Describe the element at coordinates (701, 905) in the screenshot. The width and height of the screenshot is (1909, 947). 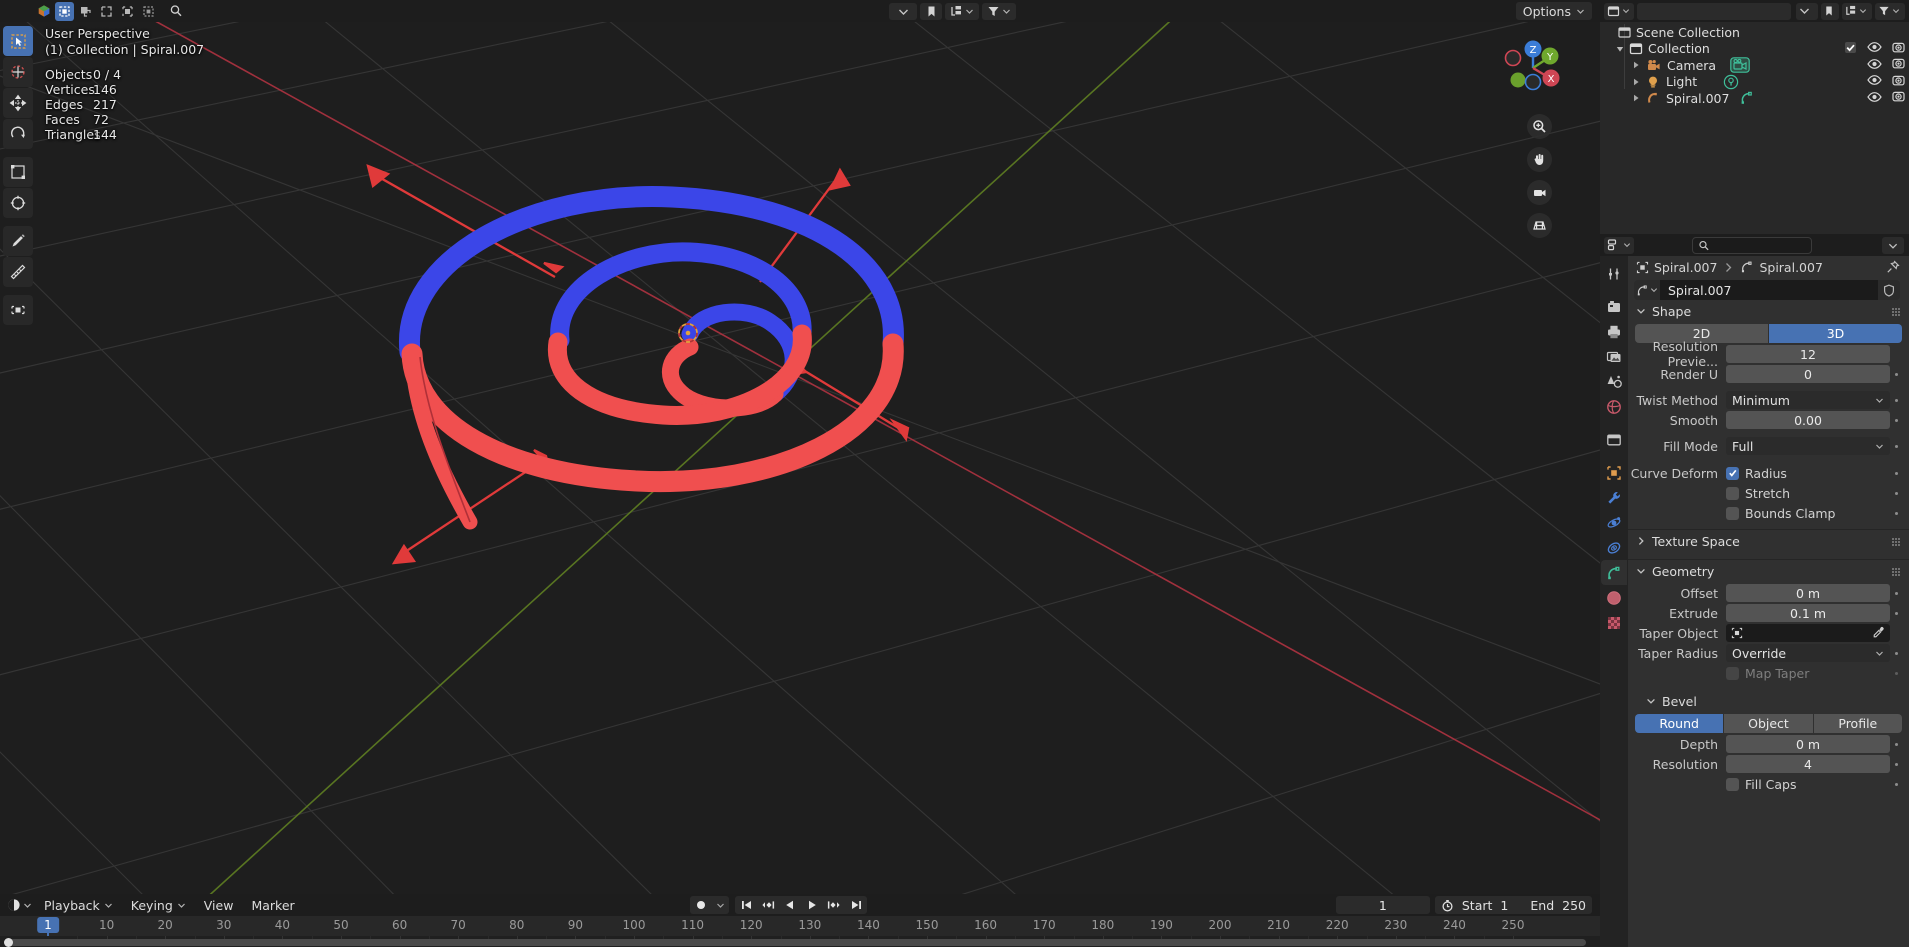
I see `record-icon` at that location.